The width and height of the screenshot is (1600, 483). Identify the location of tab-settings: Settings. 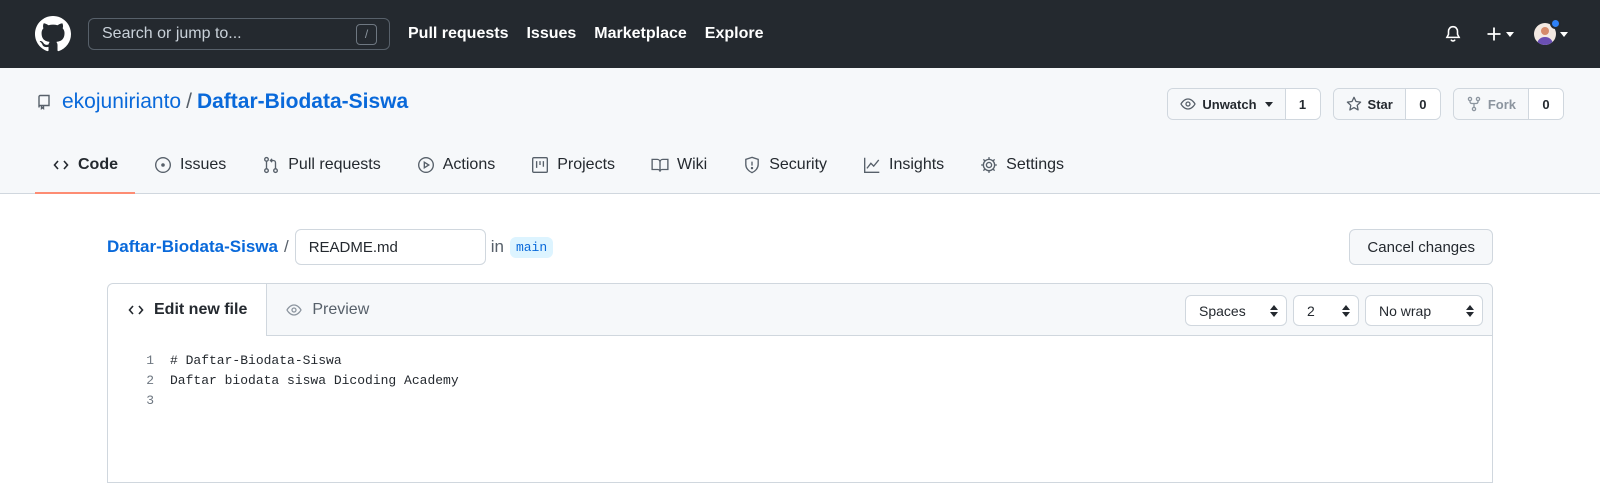
(1022, 165).